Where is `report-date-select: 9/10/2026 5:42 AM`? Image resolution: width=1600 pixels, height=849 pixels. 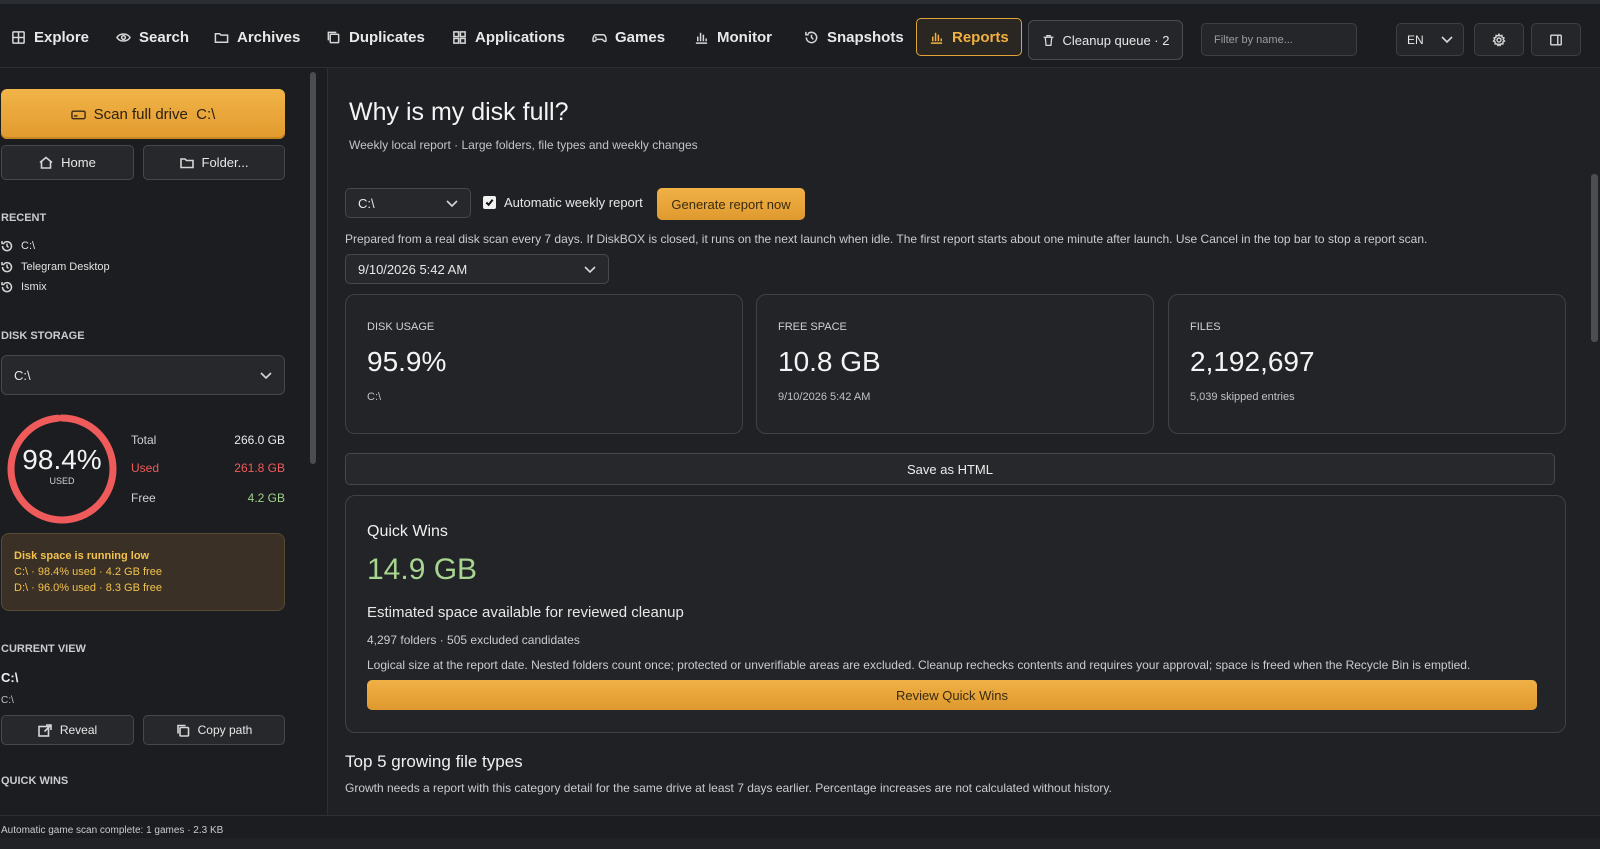
report-date-select: 9/10/2026 5:42 AM is located at coordinates (477, 269).